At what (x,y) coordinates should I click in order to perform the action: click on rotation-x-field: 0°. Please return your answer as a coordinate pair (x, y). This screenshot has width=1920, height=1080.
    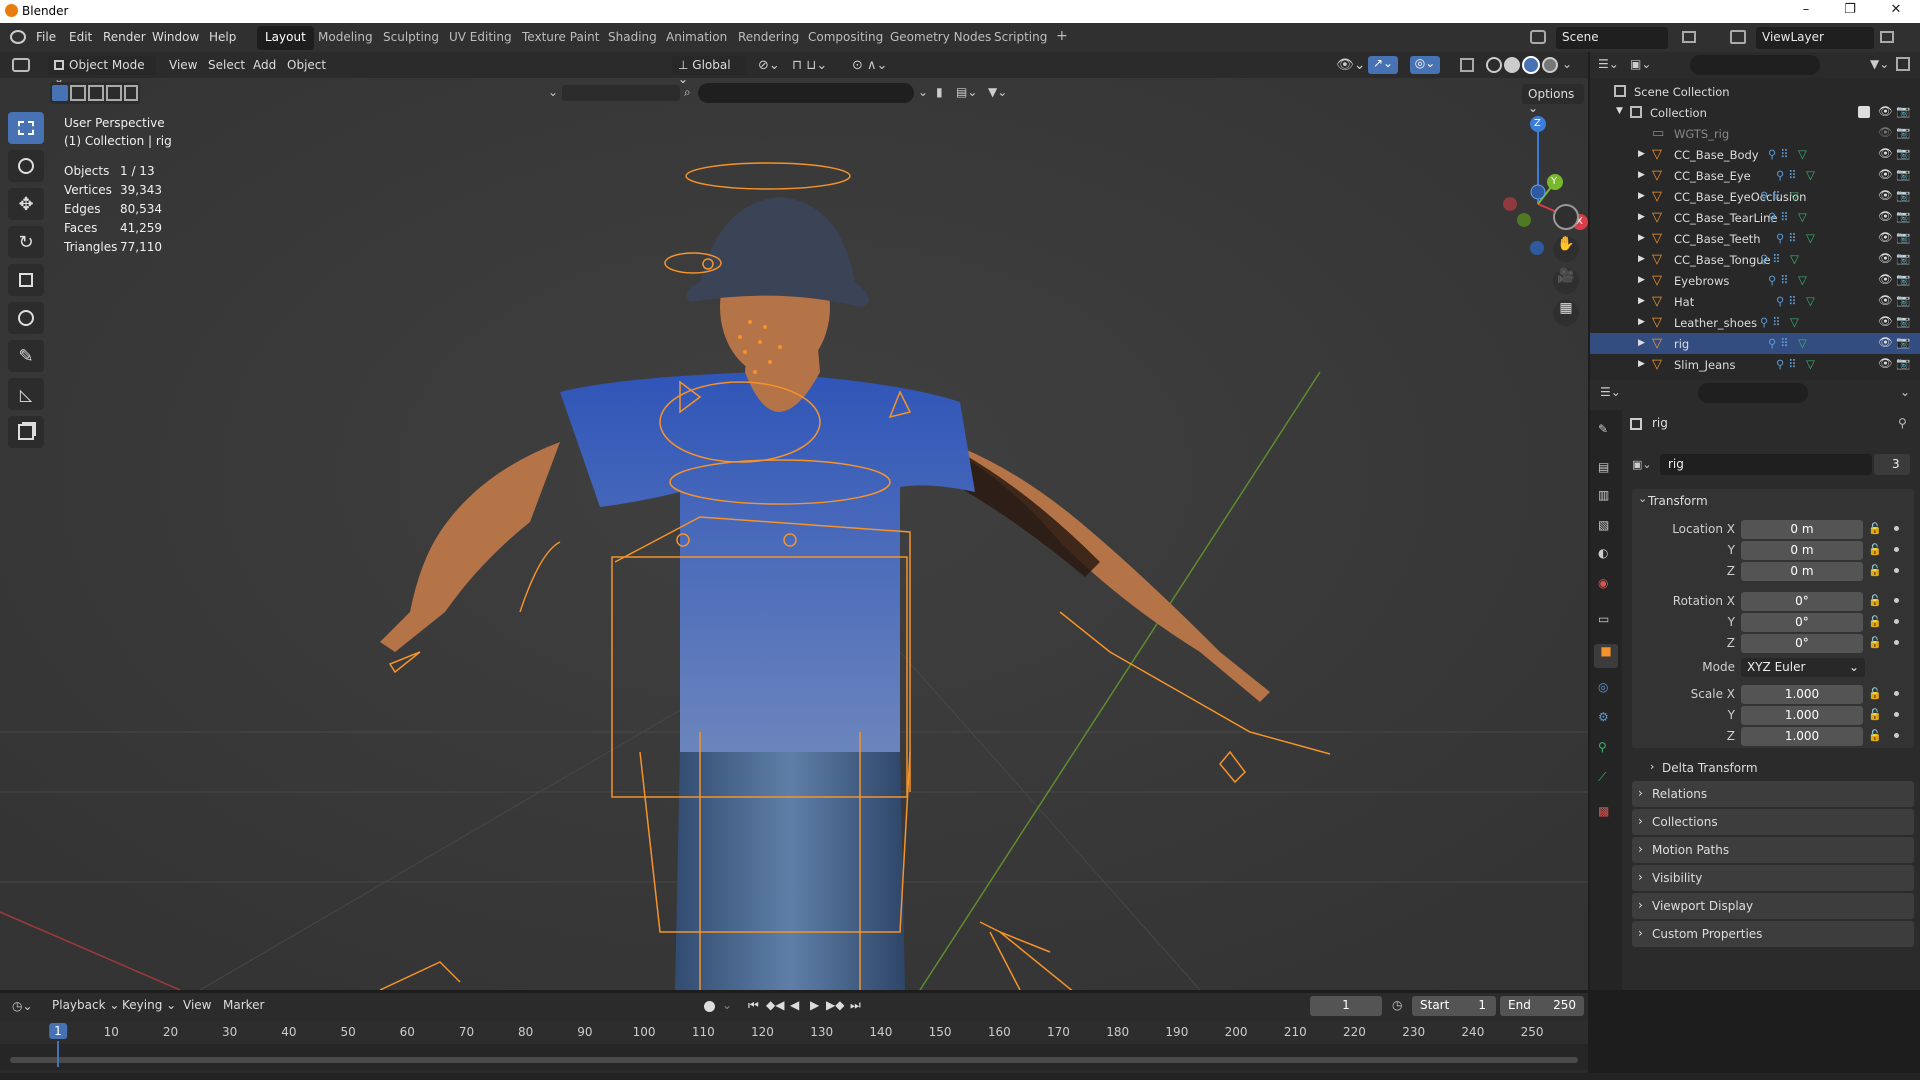
    Looking at the image, I should click on (1802, 601).